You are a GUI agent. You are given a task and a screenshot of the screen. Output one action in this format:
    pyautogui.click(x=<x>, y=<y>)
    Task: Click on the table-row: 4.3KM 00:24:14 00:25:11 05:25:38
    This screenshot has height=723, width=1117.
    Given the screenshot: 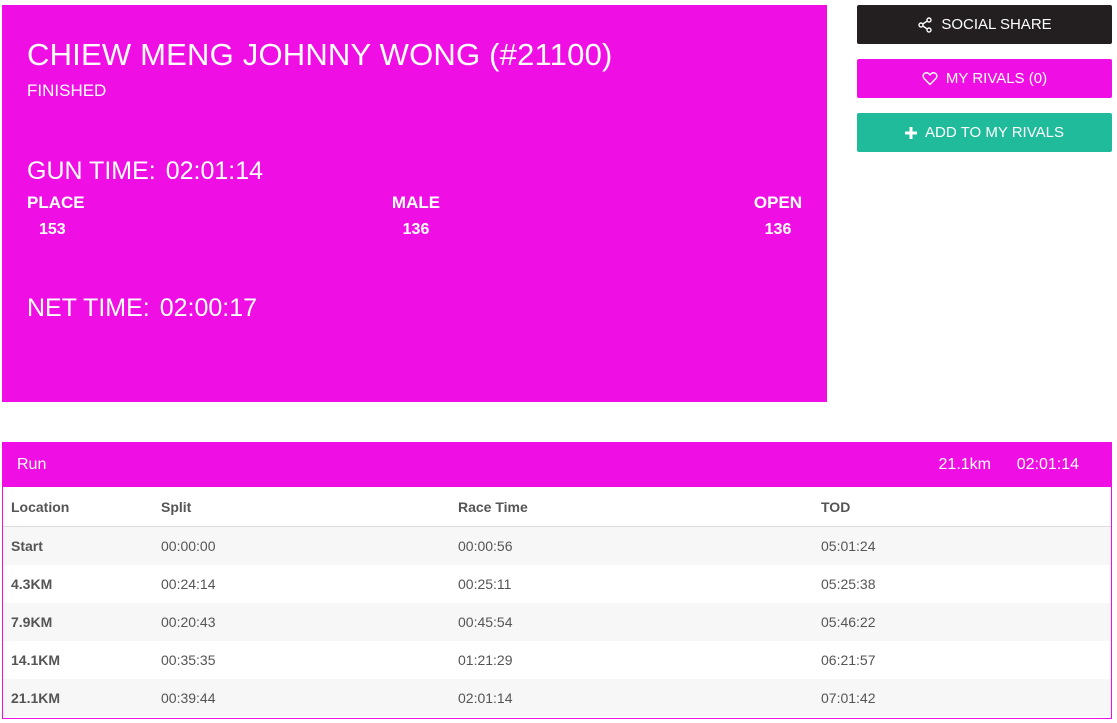 What is the action you would take?
    pyautogui.click(x=557, y=584)
    